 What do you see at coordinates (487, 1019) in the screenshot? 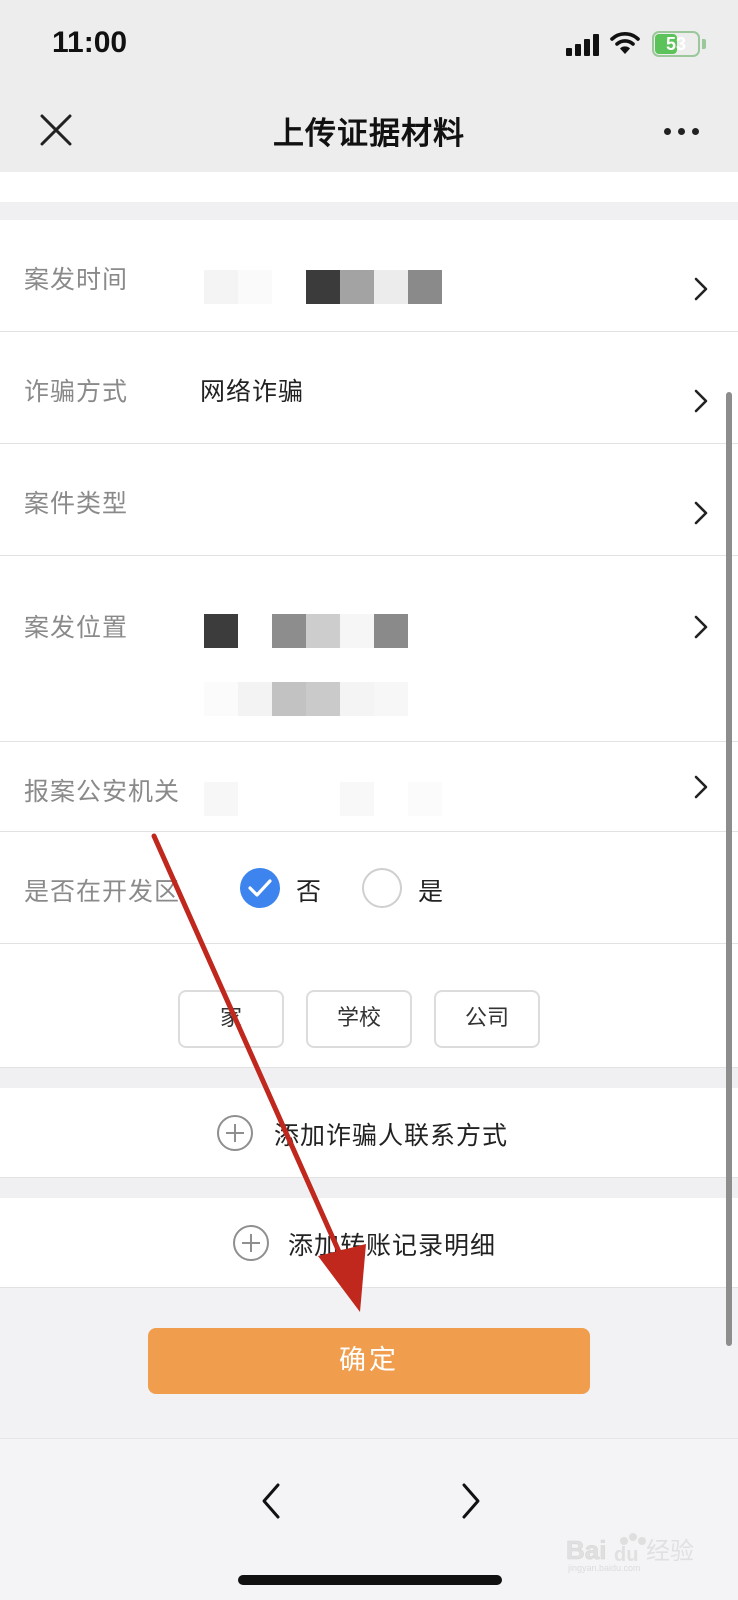
I see `chip-company: 公司` at bounding box center [487, 1019].